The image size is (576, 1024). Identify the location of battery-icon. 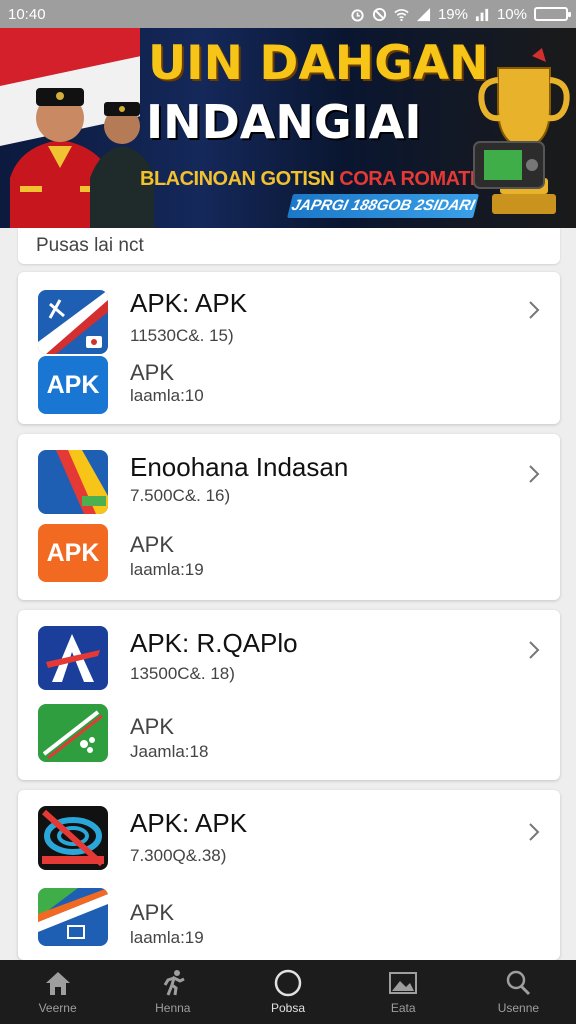
(552, 14).